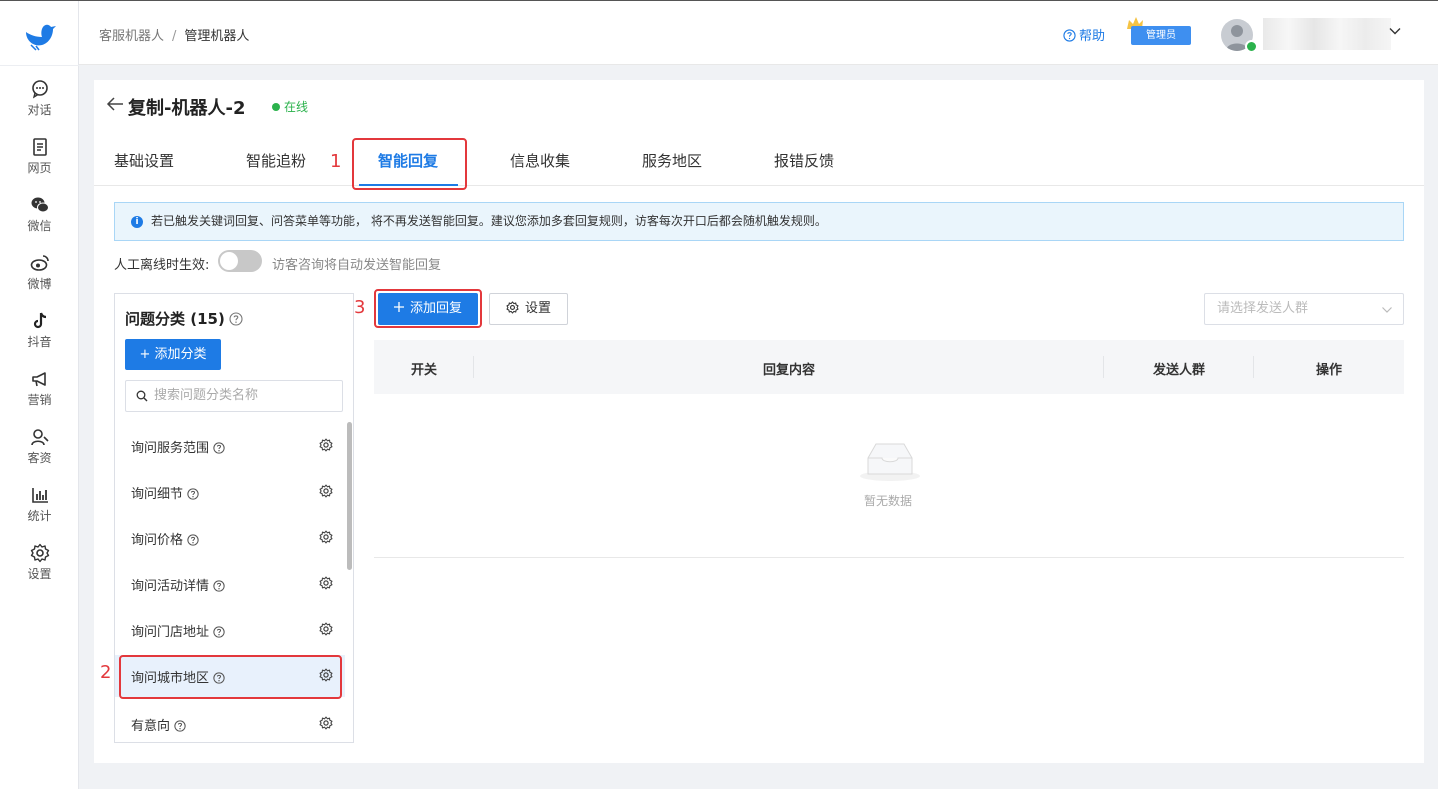 The width and height of the screenshot is (1438, 789). Describe the element at coordinates (357, 265) in the screenshot. I see `offline-tip: 访客咨询将自动发送智能回复` at that location.